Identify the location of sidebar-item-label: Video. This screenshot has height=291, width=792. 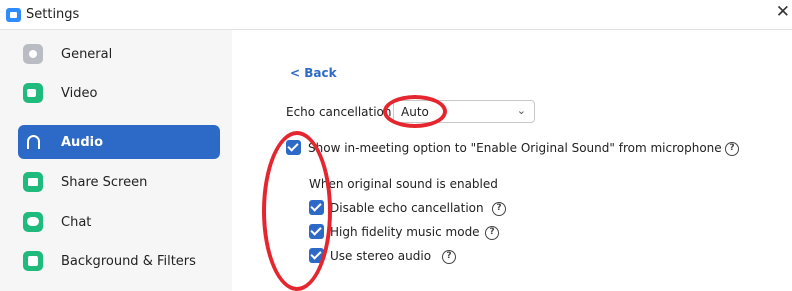
(79, 93).